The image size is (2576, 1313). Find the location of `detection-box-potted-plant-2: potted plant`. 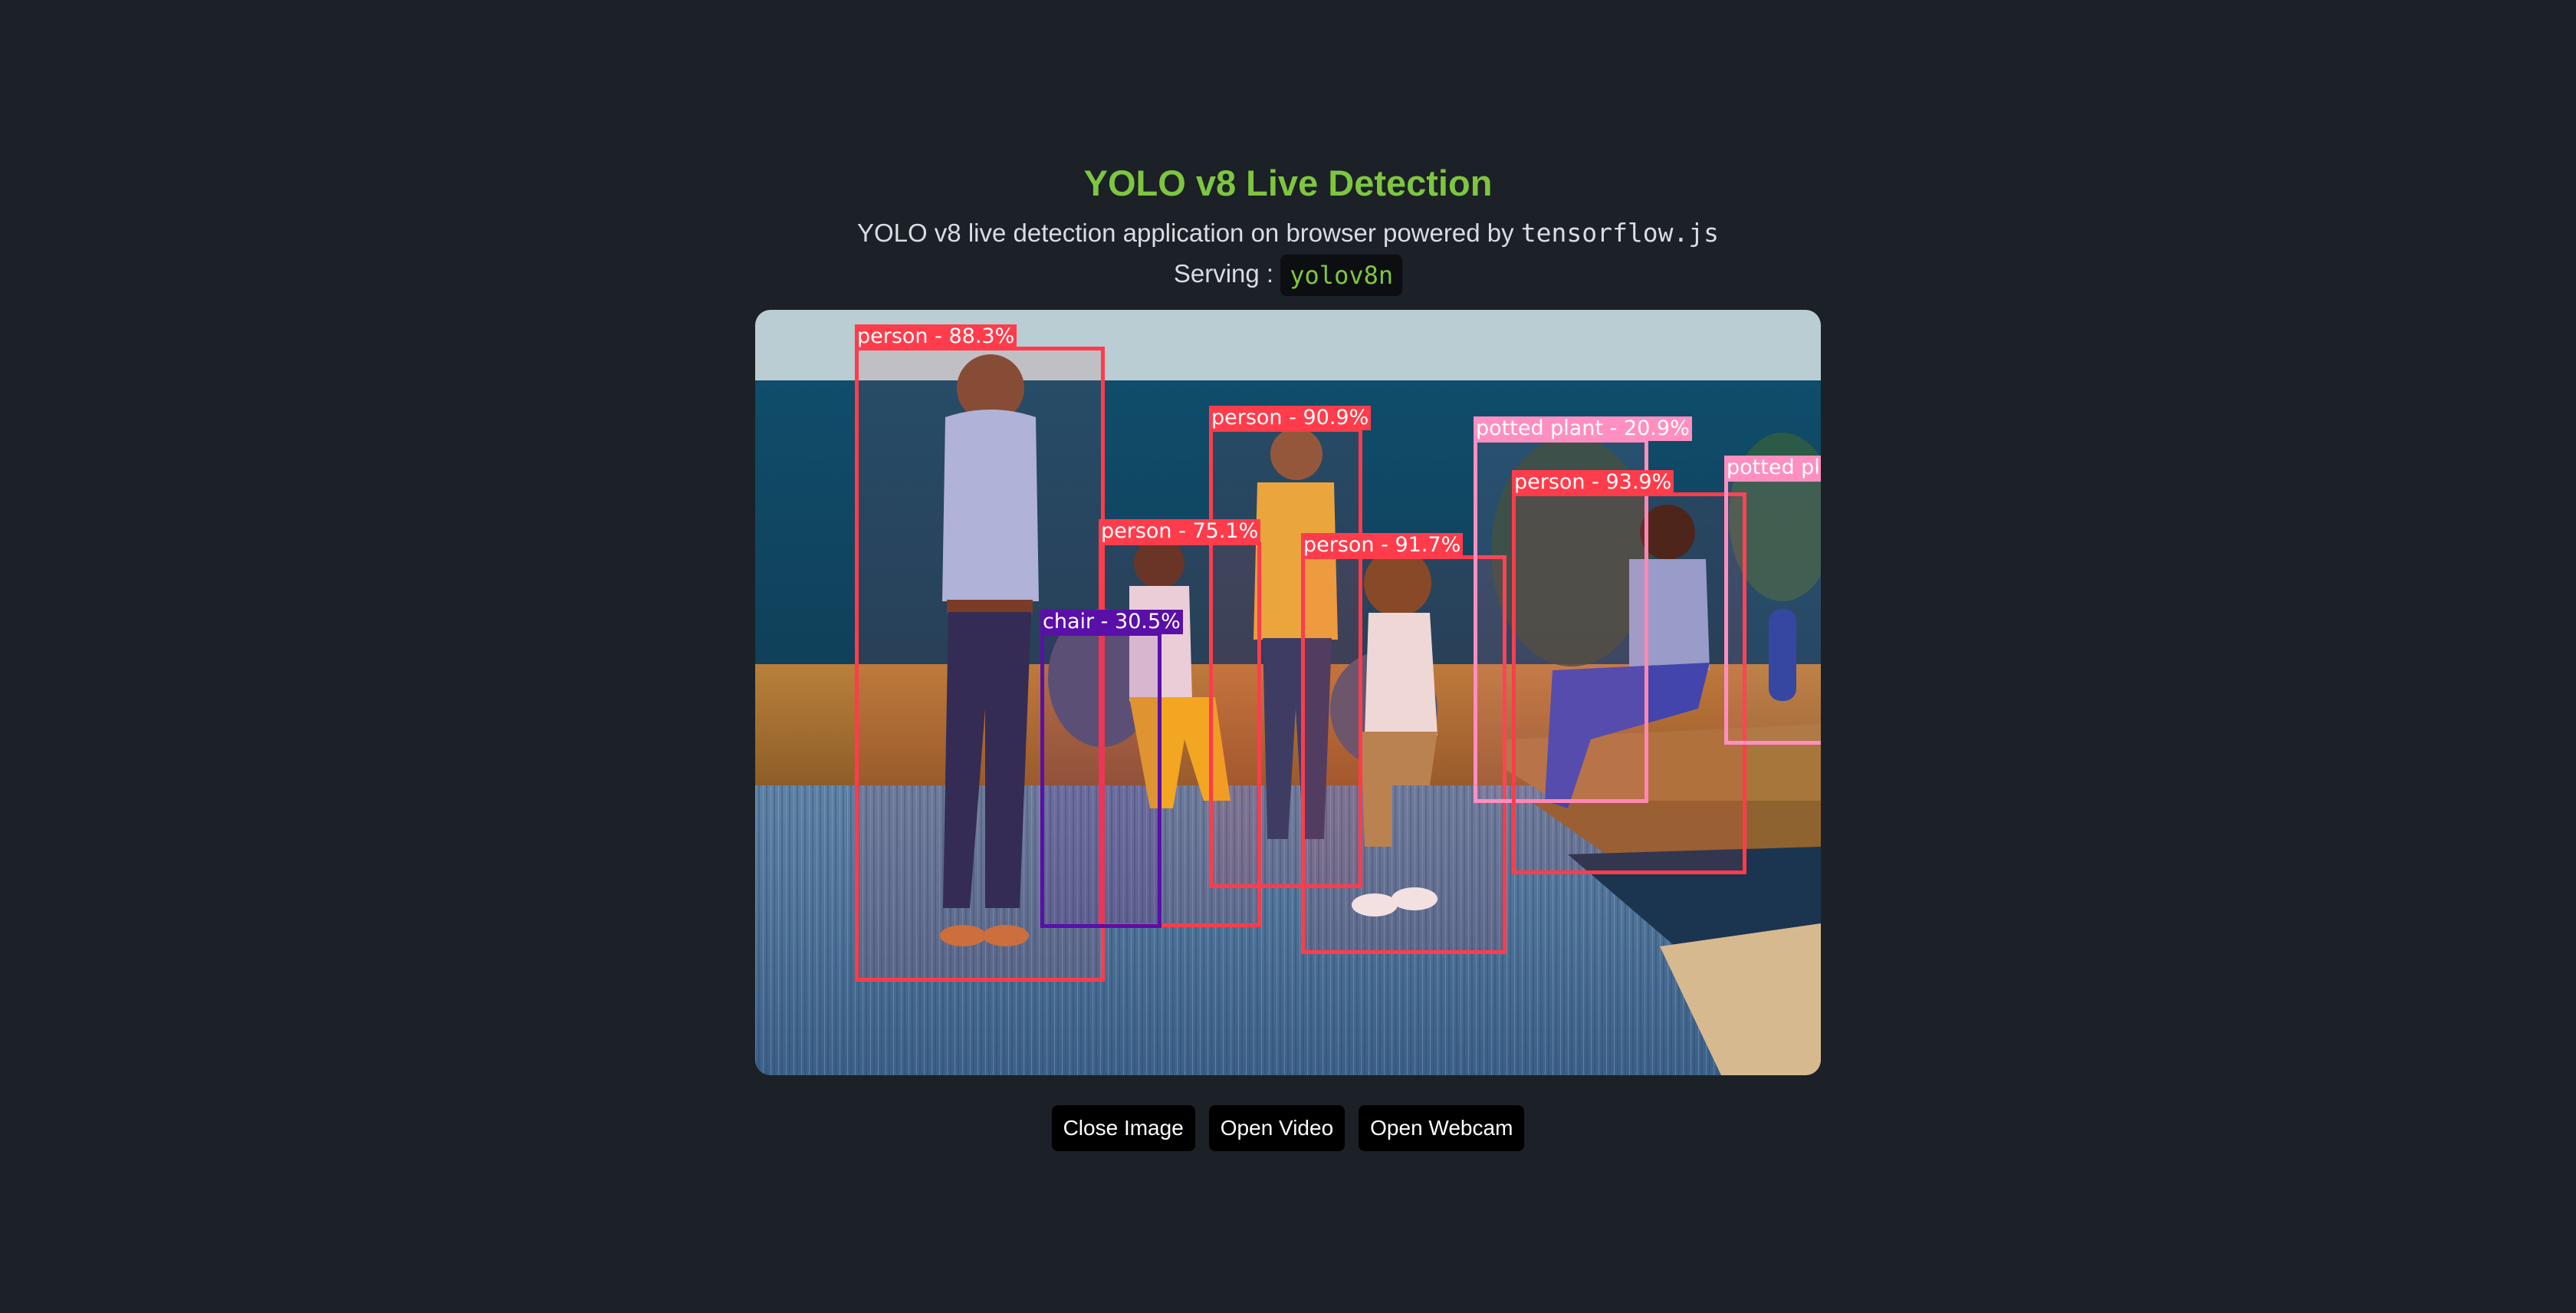

detection-box-potted-plant-2: potted plant is located at coordinates (1773, 600).